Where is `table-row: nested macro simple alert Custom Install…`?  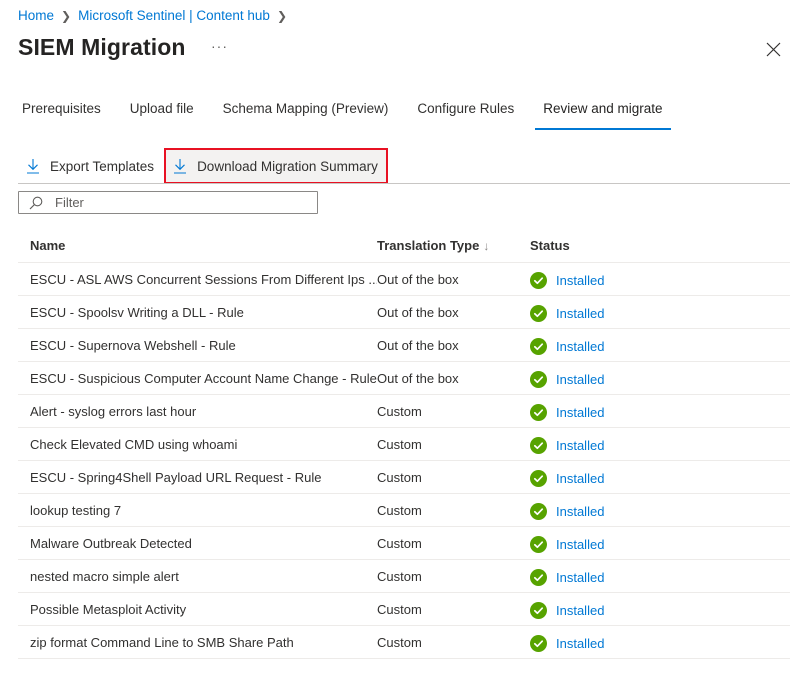 table-row: nested macro simple alert Custom Install… is located at coordinates (404, 576).